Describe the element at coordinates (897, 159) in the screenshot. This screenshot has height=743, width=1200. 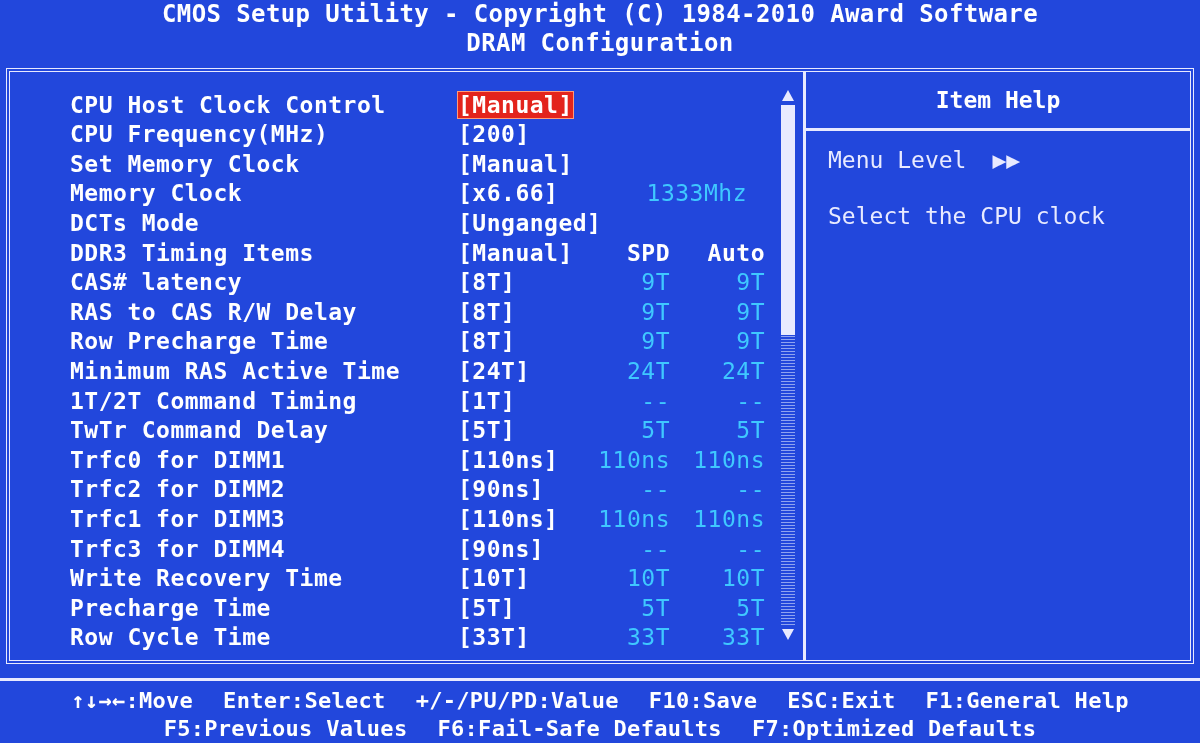
I see `menu-level-label: Menu Level` at that location.